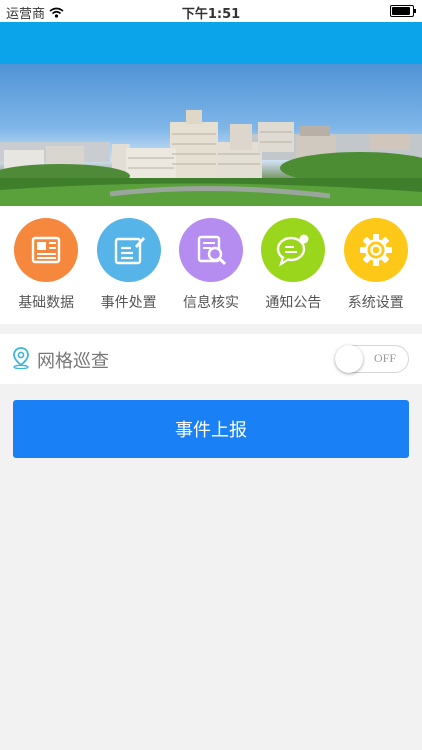  I want to click on menu-label: 事件处置, so click(128, 303).